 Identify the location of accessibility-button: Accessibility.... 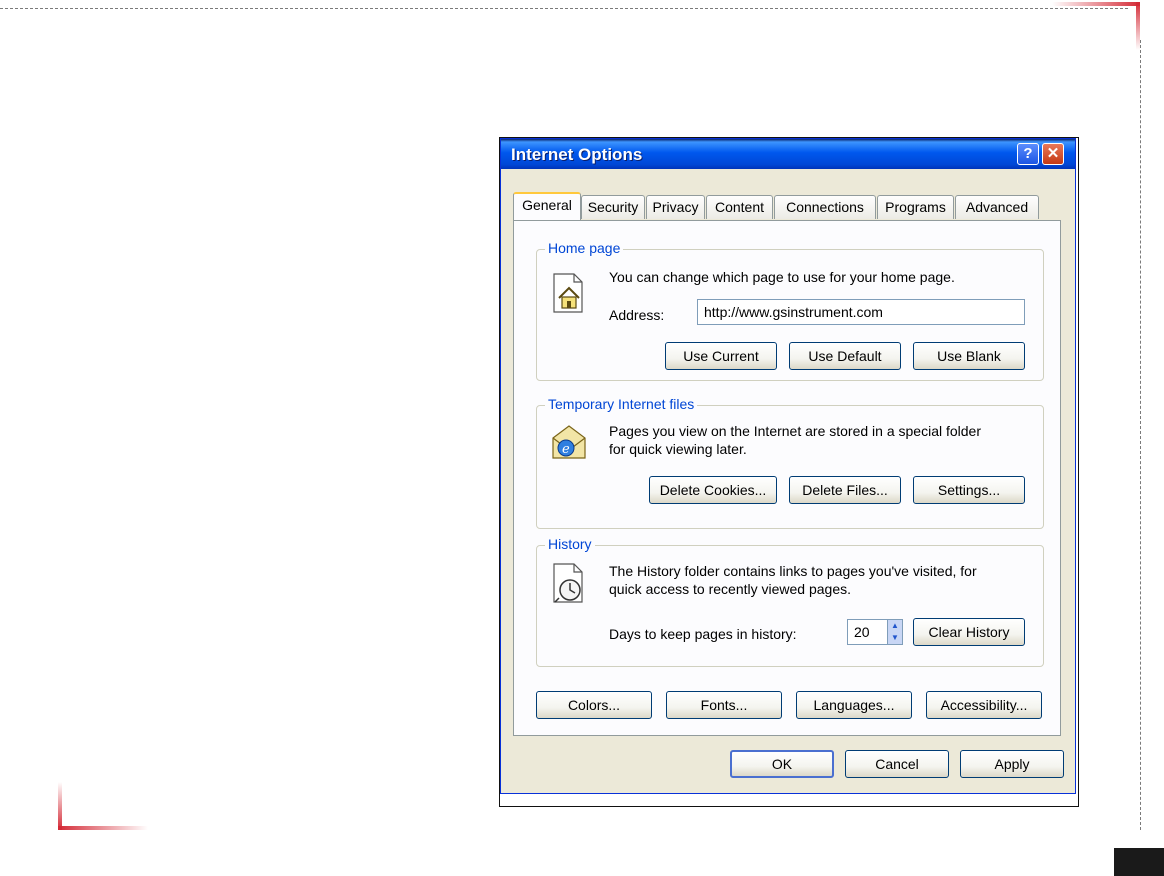
(984, 705).